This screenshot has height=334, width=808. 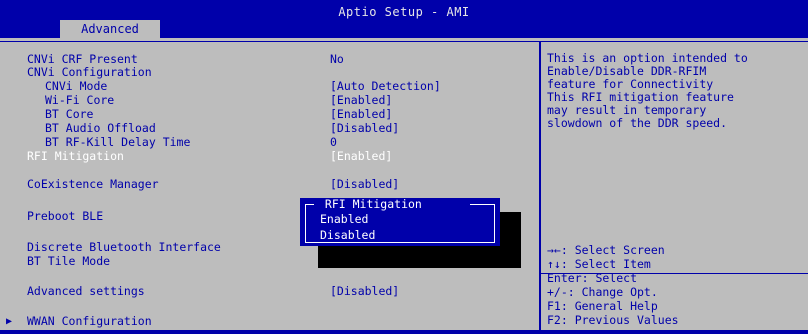 What do you see at coordinates (592, 278) in the screenshot?
I see `key-hint-enter: Enter: Select` at bounding box center [592, 278].